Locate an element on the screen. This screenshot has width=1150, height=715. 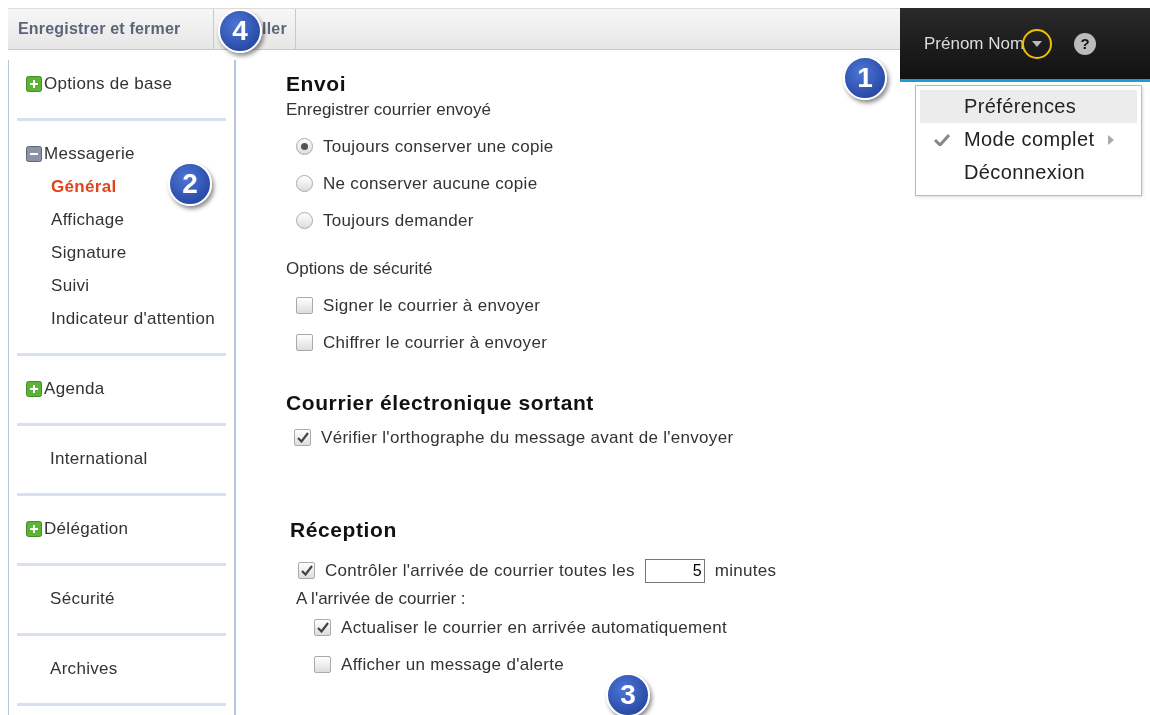
option-label: Vérifier l'orthographe du message avant de l'envoyer is located at coordinates (527, 437).